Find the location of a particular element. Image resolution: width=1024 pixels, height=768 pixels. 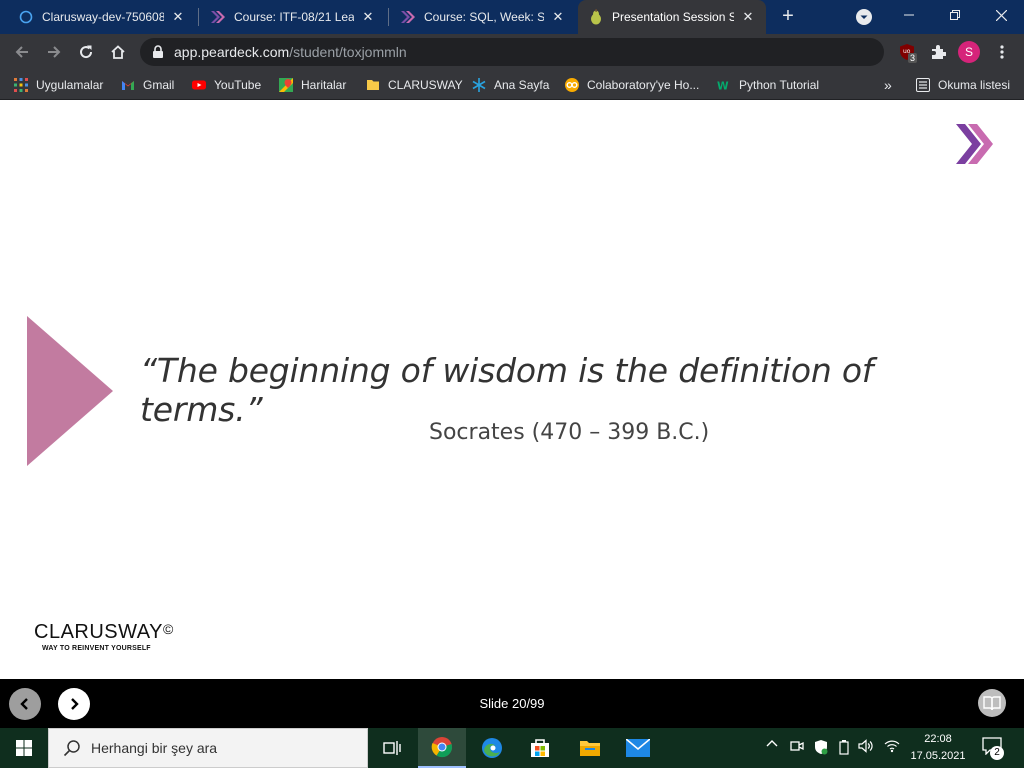

chevron-up-icon is located at coordinates (772, 743).